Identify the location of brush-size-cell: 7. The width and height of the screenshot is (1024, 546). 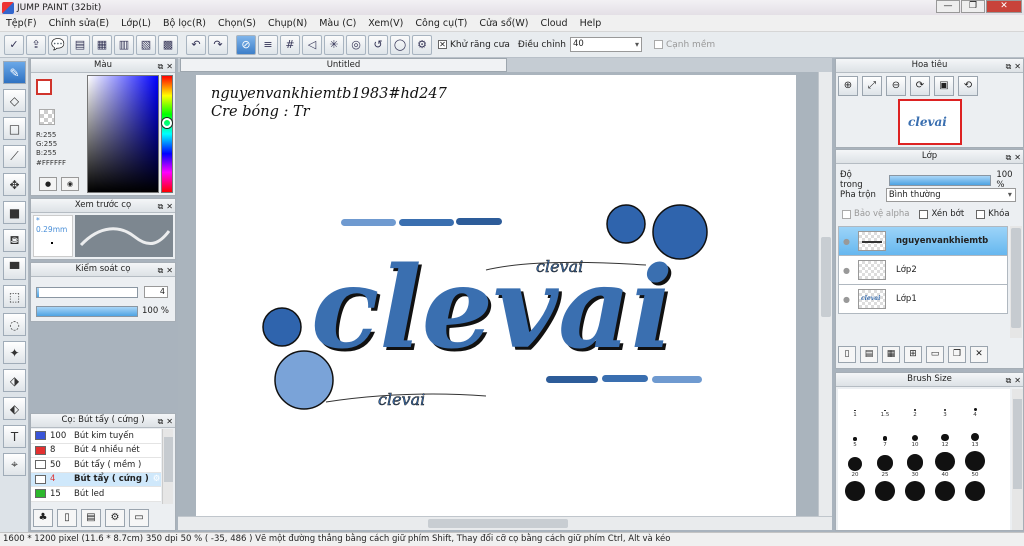
(885, 435).